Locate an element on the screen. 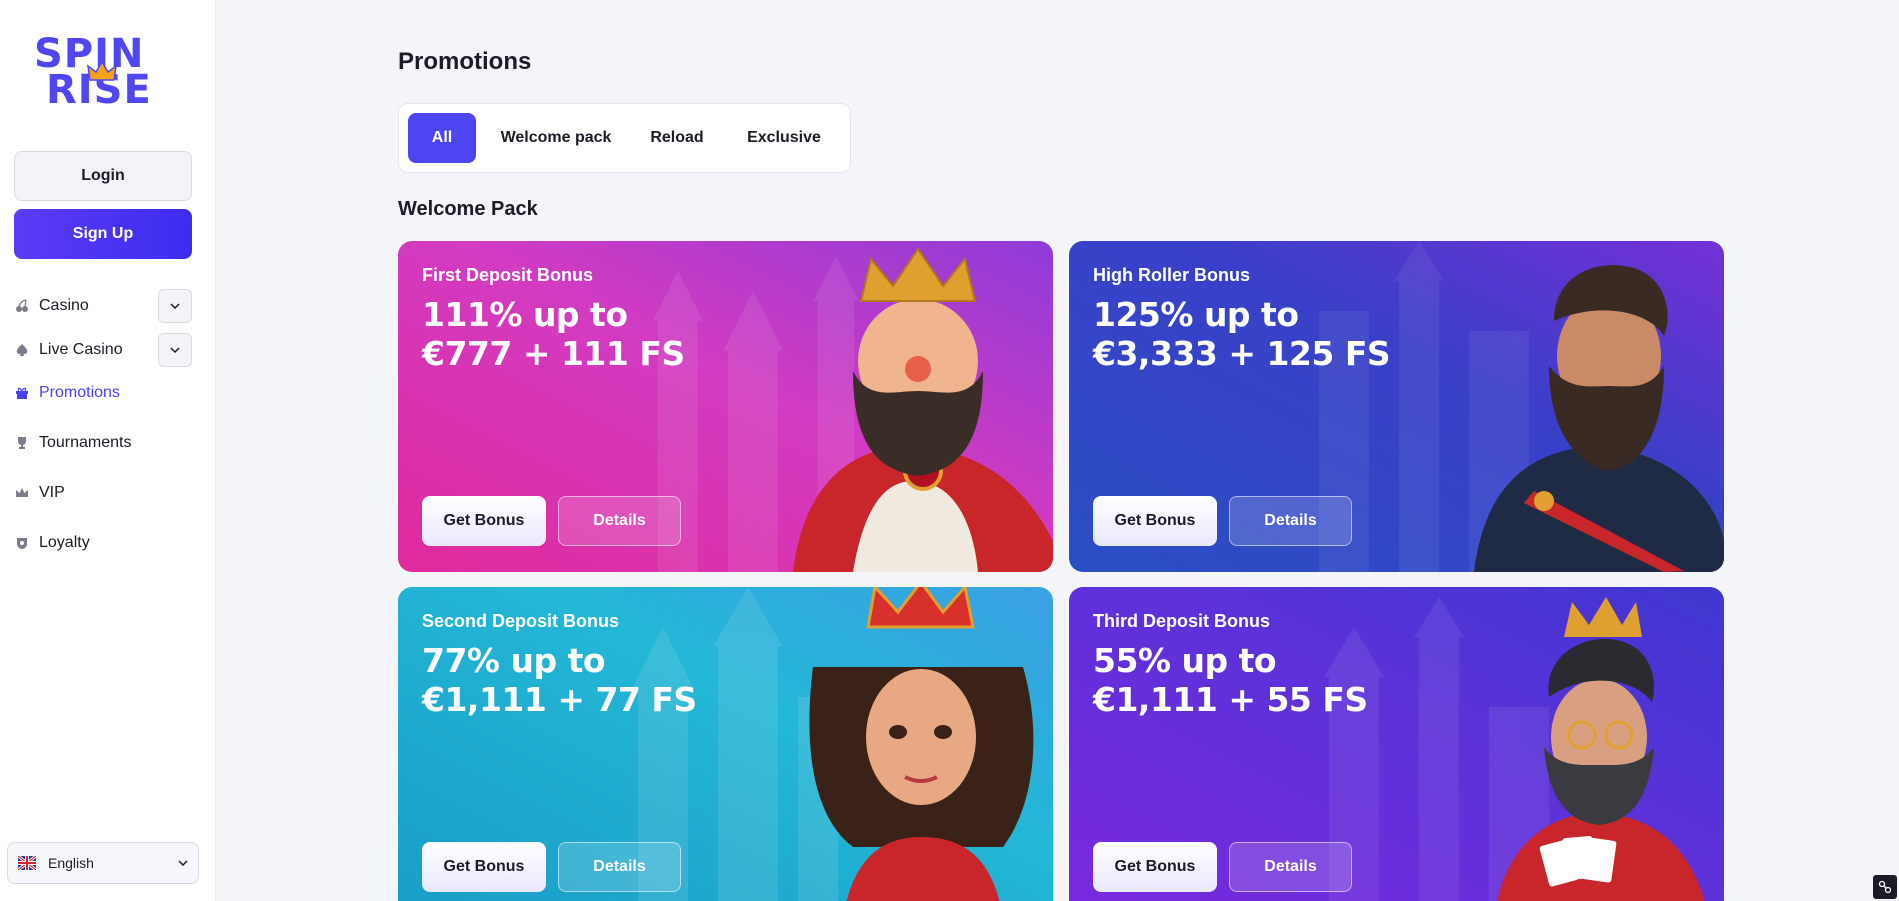  uk-flag-icon is located at coordinates (27, 863).